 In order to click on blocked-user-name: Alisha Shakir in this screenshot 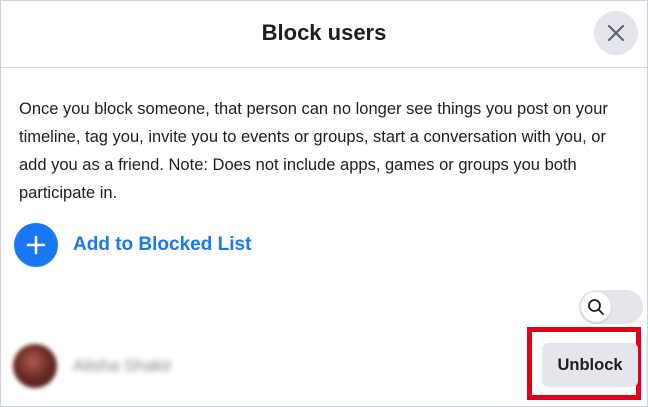, I will do `click(123, 365)`.